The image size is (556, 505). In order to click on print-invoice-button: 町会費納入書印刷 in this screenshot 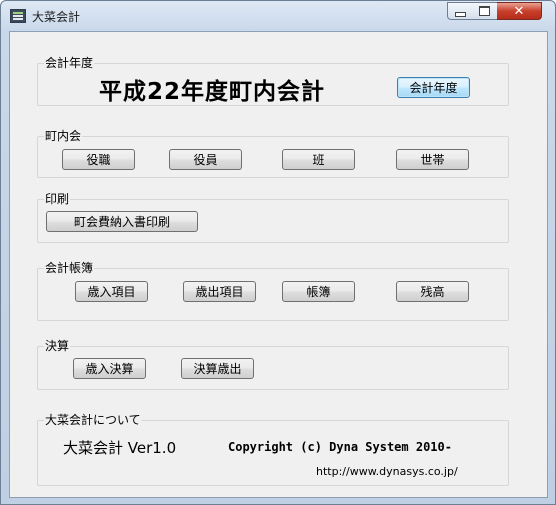, I will do `click(122, 221)`.